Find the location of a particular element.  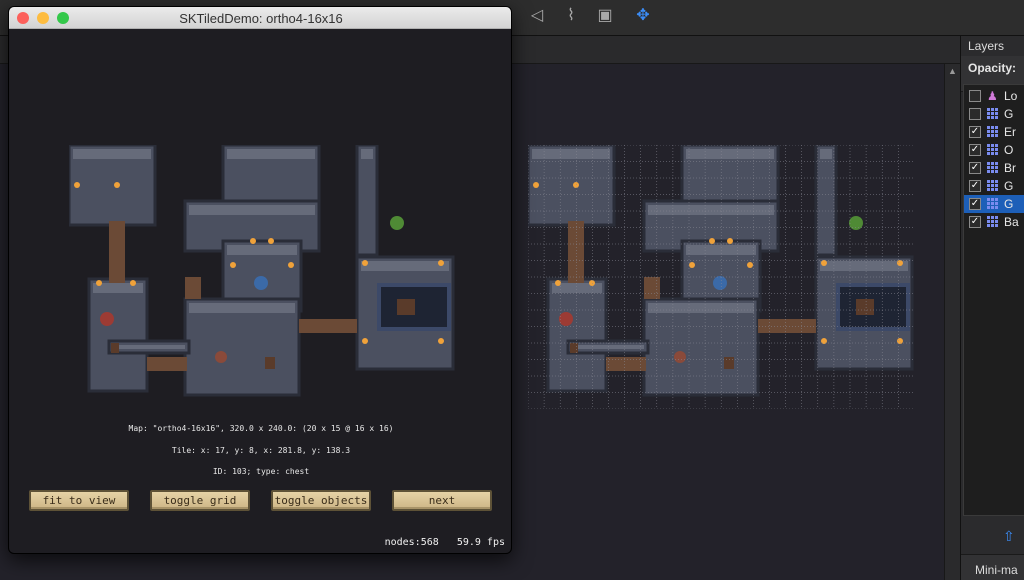

window-titlebar: SKTiledDemo: ortho4-16x16 is located at coordinates (260, 18).